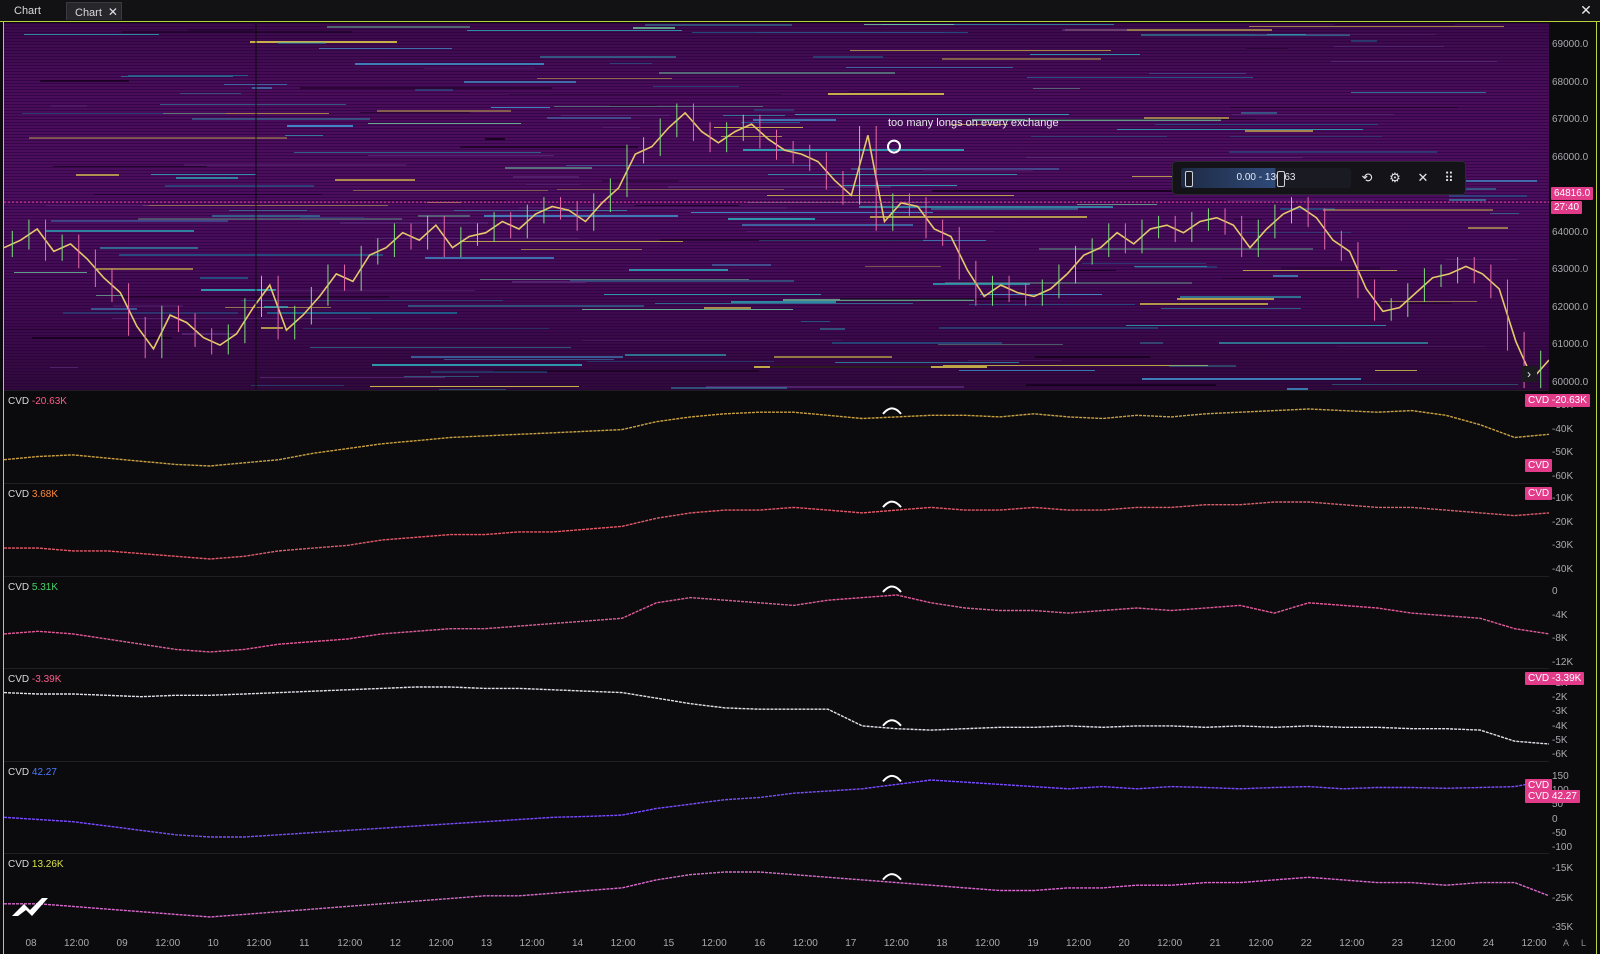  I want to click on value-tick-label: -5K, so click(1560, 740).